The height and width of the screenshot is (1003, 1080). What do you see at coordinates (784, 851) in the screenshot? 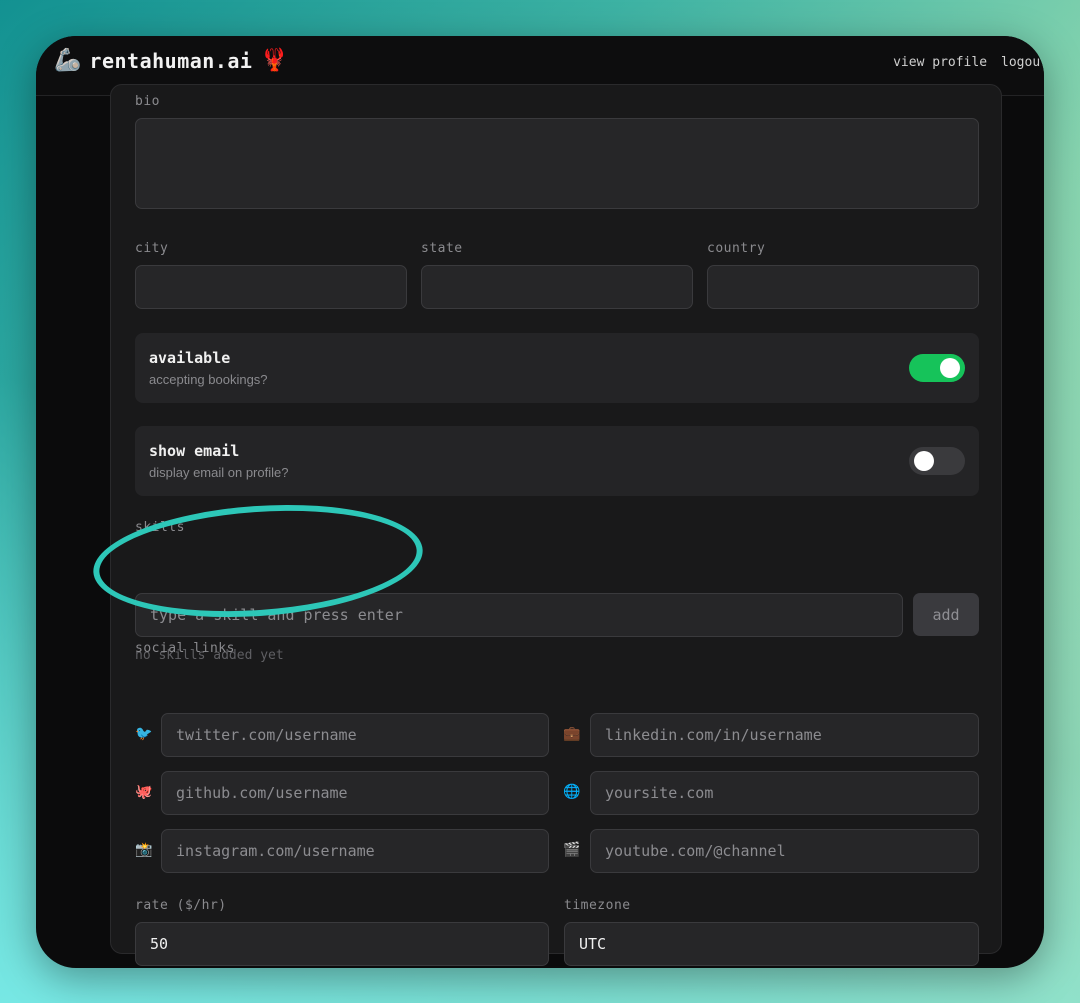
I see `youtube-input` at bounding box center [784, 851].